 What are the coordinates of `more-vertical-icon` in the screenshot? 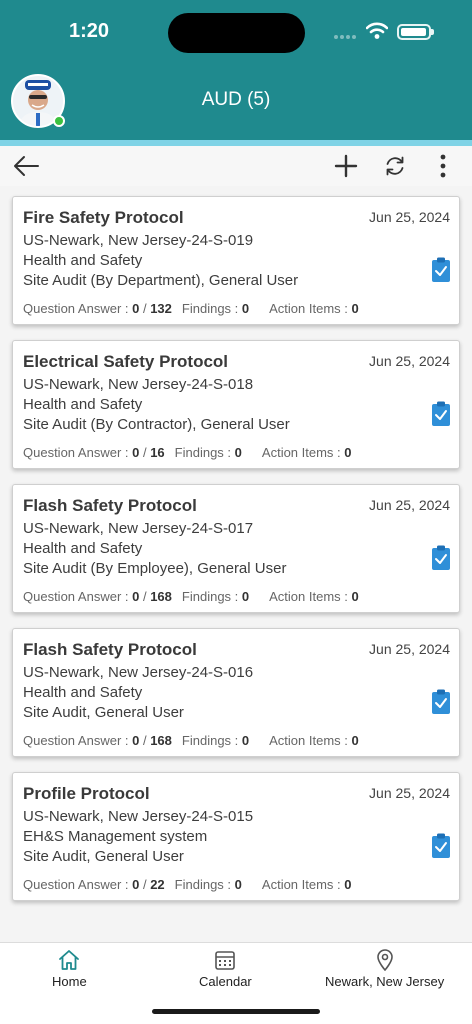 It's located at (443, 166).